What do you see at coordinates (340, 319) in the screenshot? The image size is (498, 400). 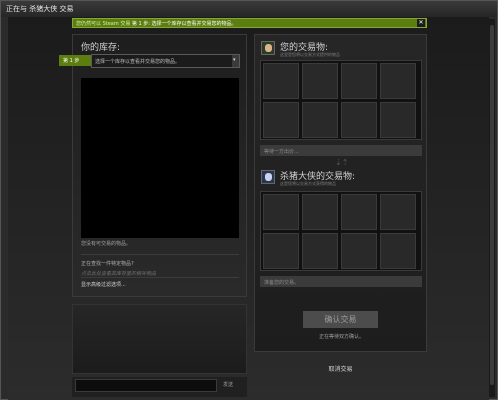 I see `confirm-trade-button: 确认交易` at bounding box center [340, 319].